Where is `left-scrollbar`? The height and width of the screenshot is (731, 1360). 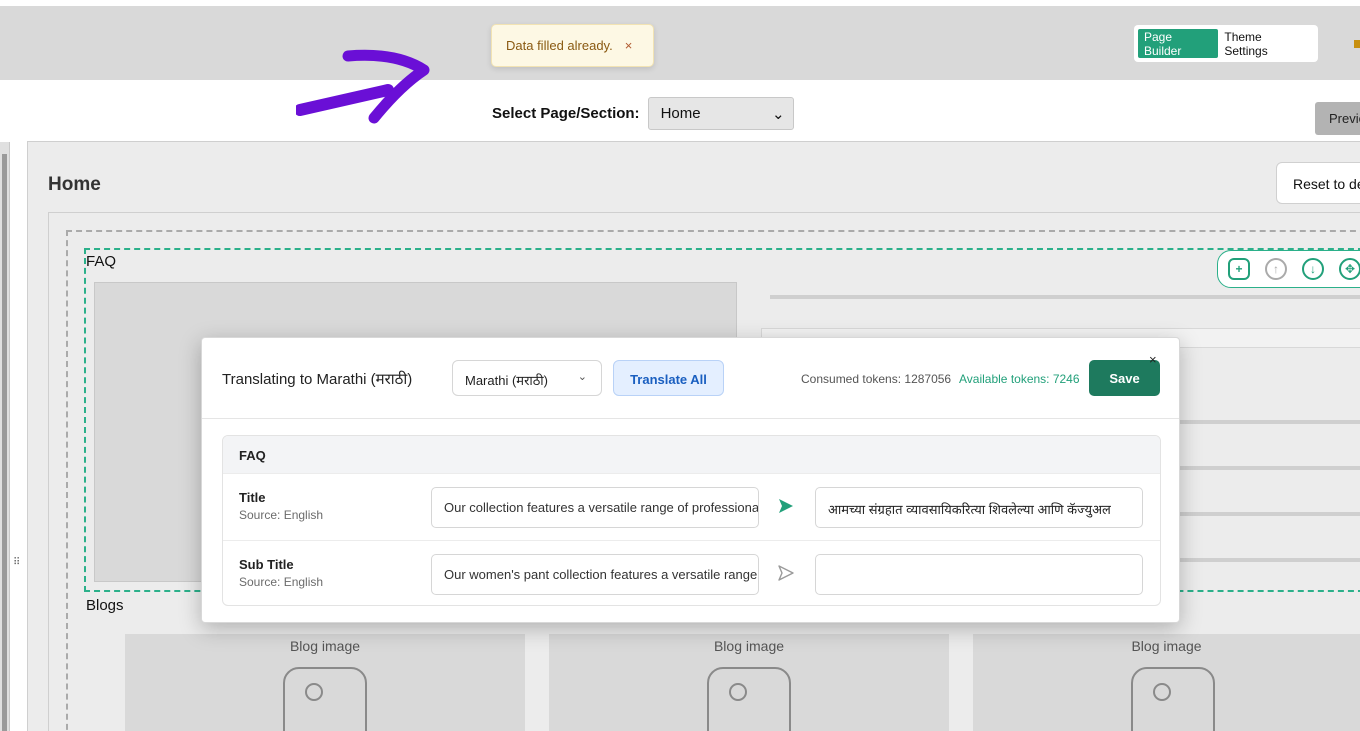
left-scrollbar is located at coordinates (5, 436).